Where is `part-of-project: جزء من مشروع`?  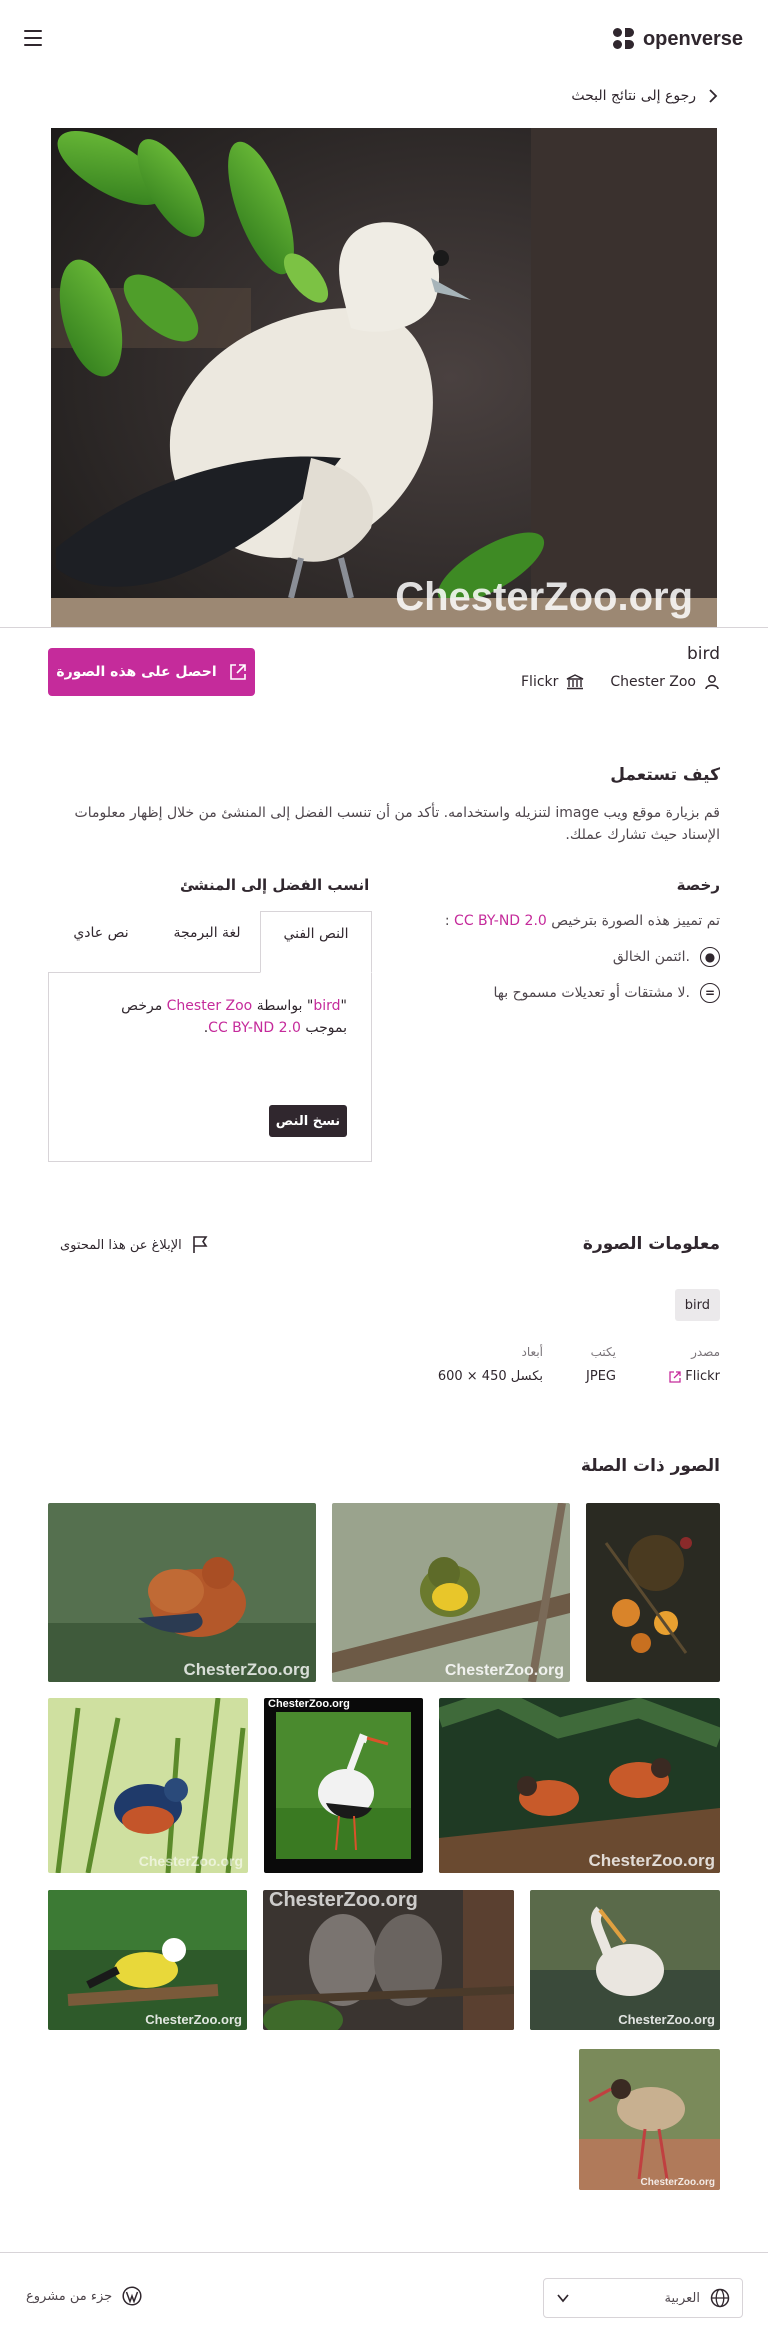 part-of-project: جزء من مشروع is located at coordinates (84, 2296).